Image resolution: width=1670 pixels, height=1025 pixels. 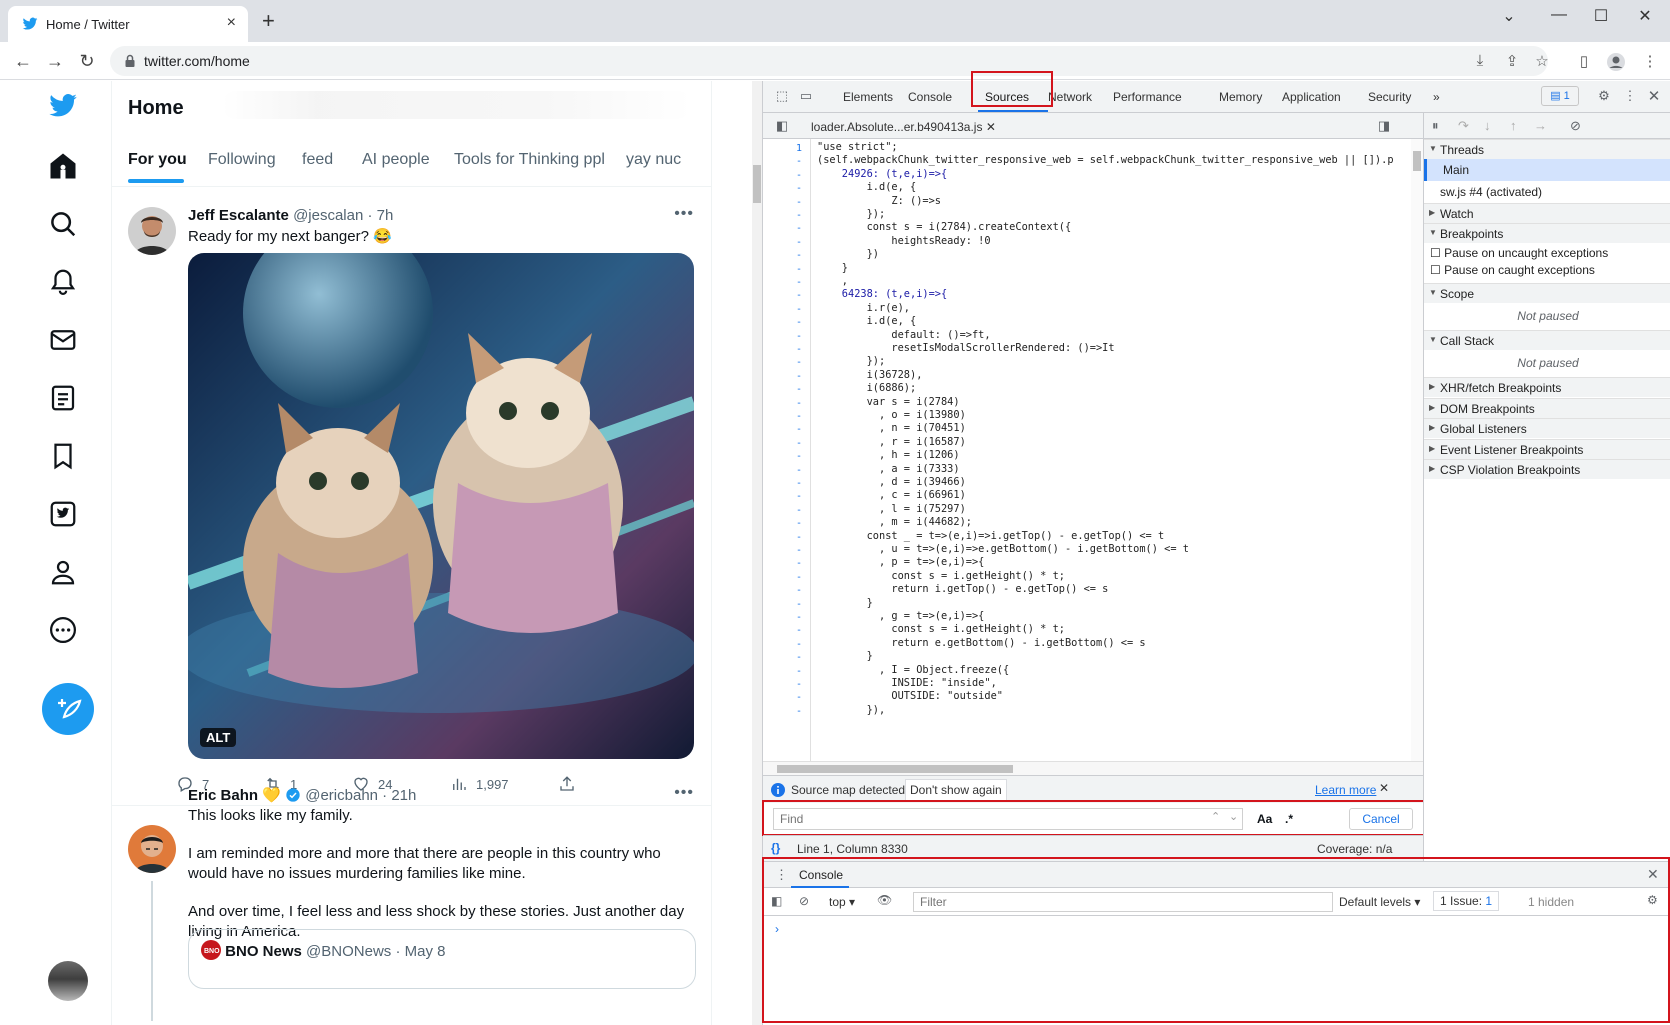 What do you see at coordinates (1560, 96) in the screenshot?
I see `issues-badge: ▤ 1` at bounding box center [1560, 96].